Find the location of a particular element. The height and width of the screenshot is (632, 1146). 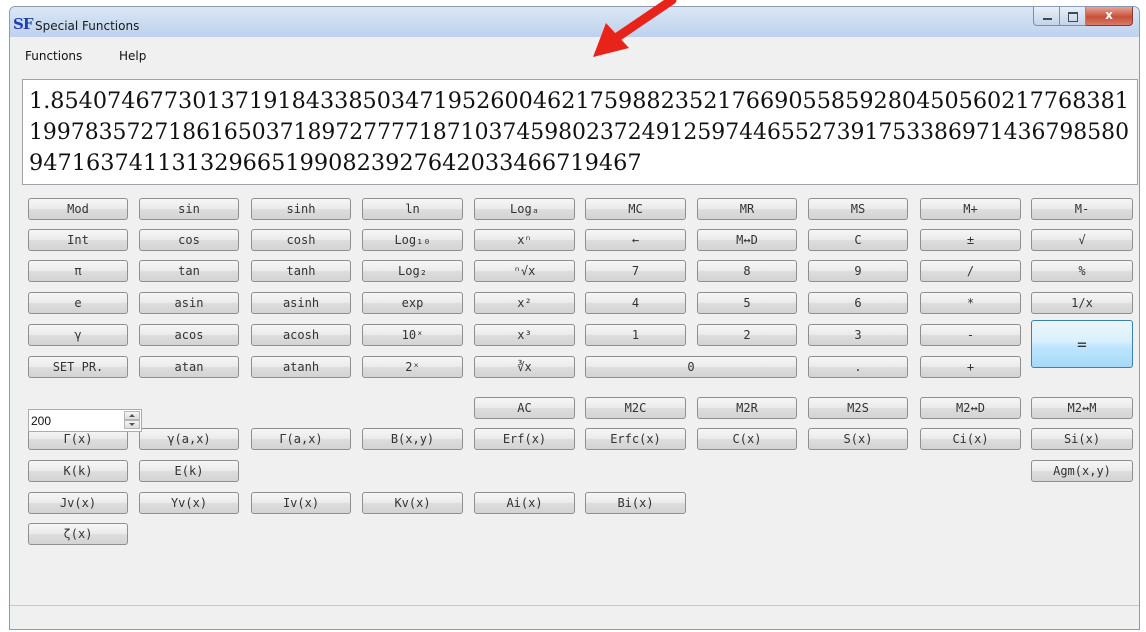

precision-spinner is located at coordinates (85, 420).